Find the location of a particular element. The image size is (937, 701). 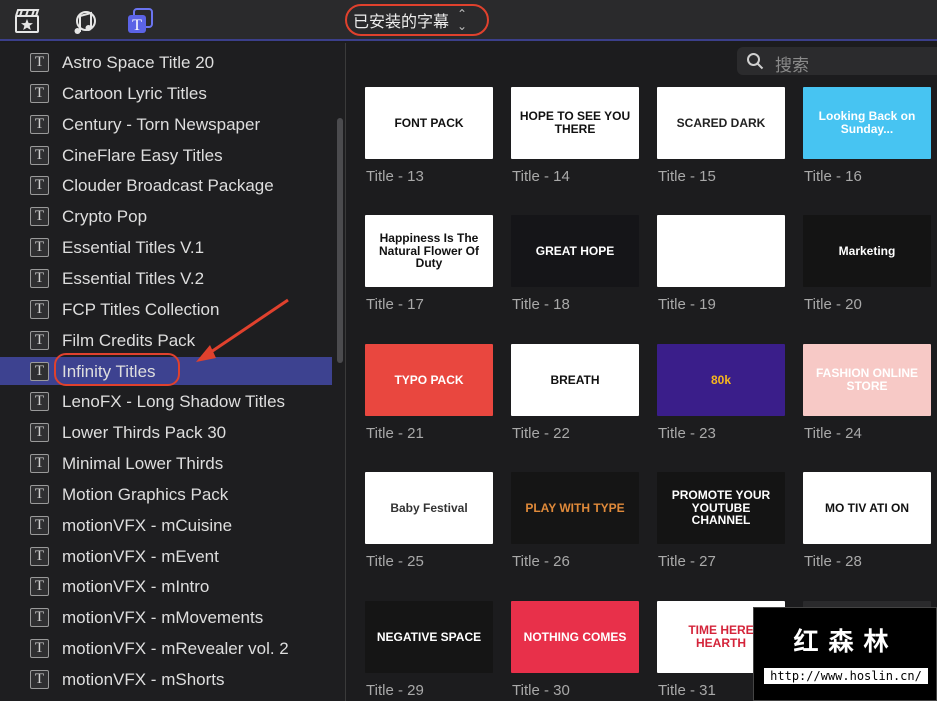

thumbnail-text: FONT PACK is located at coordinates (429, 122).